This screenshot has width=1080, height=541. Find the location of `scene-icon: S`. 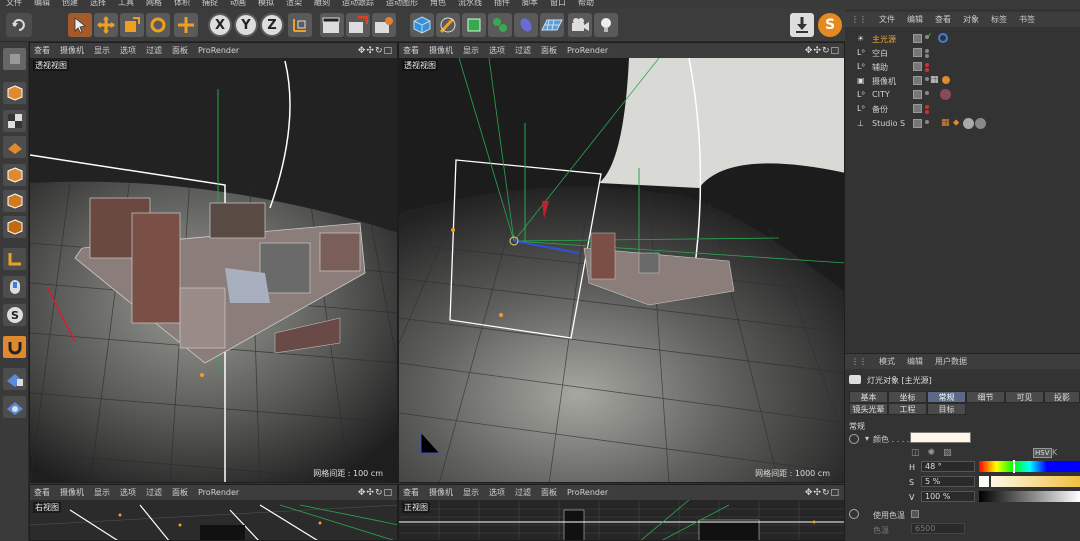

scene-icon: S is located at coordinates (830, 25).